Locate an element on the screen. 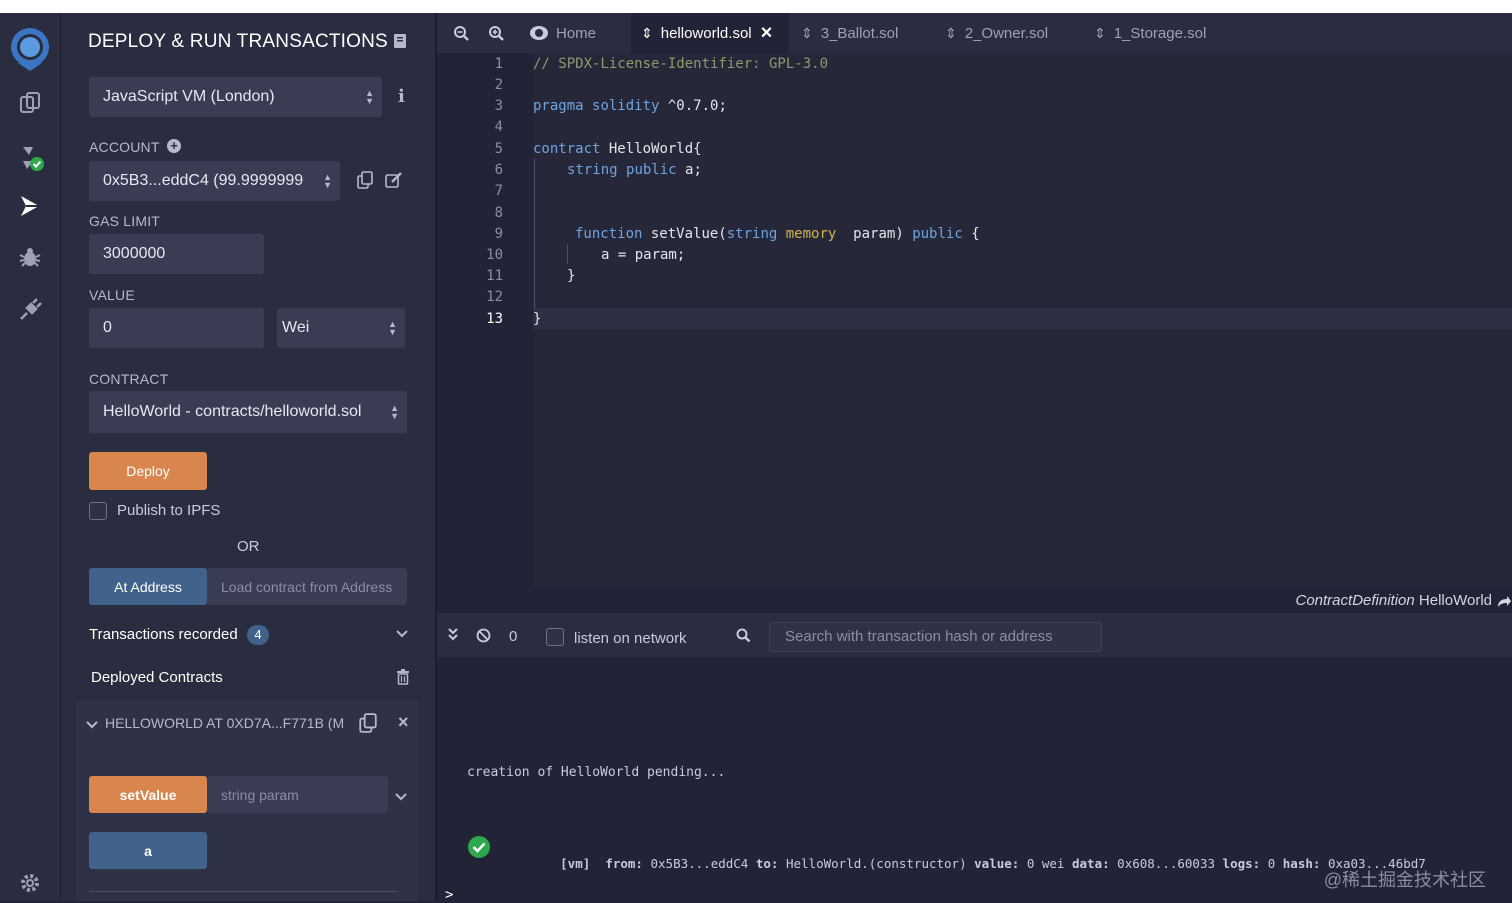 The height and width of the screenshot is (903, 1512). docs-book-icon is located at coordinates (400, 43).